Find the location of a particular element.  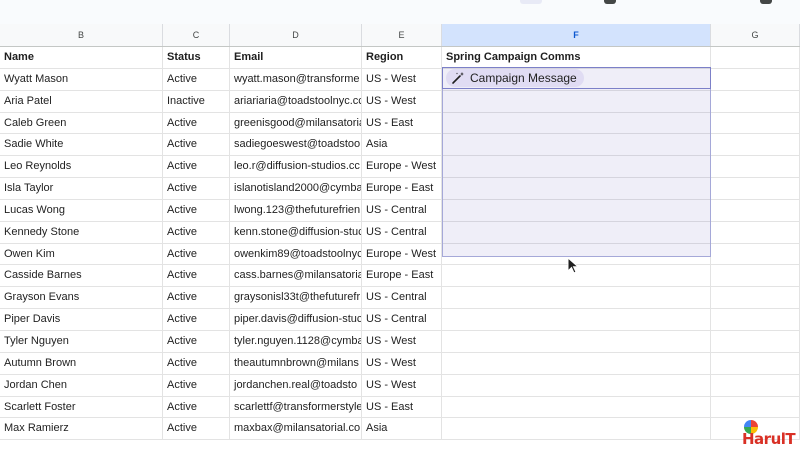

campaign-message-chip: Campaign Message is located at coordinates (515, 78).